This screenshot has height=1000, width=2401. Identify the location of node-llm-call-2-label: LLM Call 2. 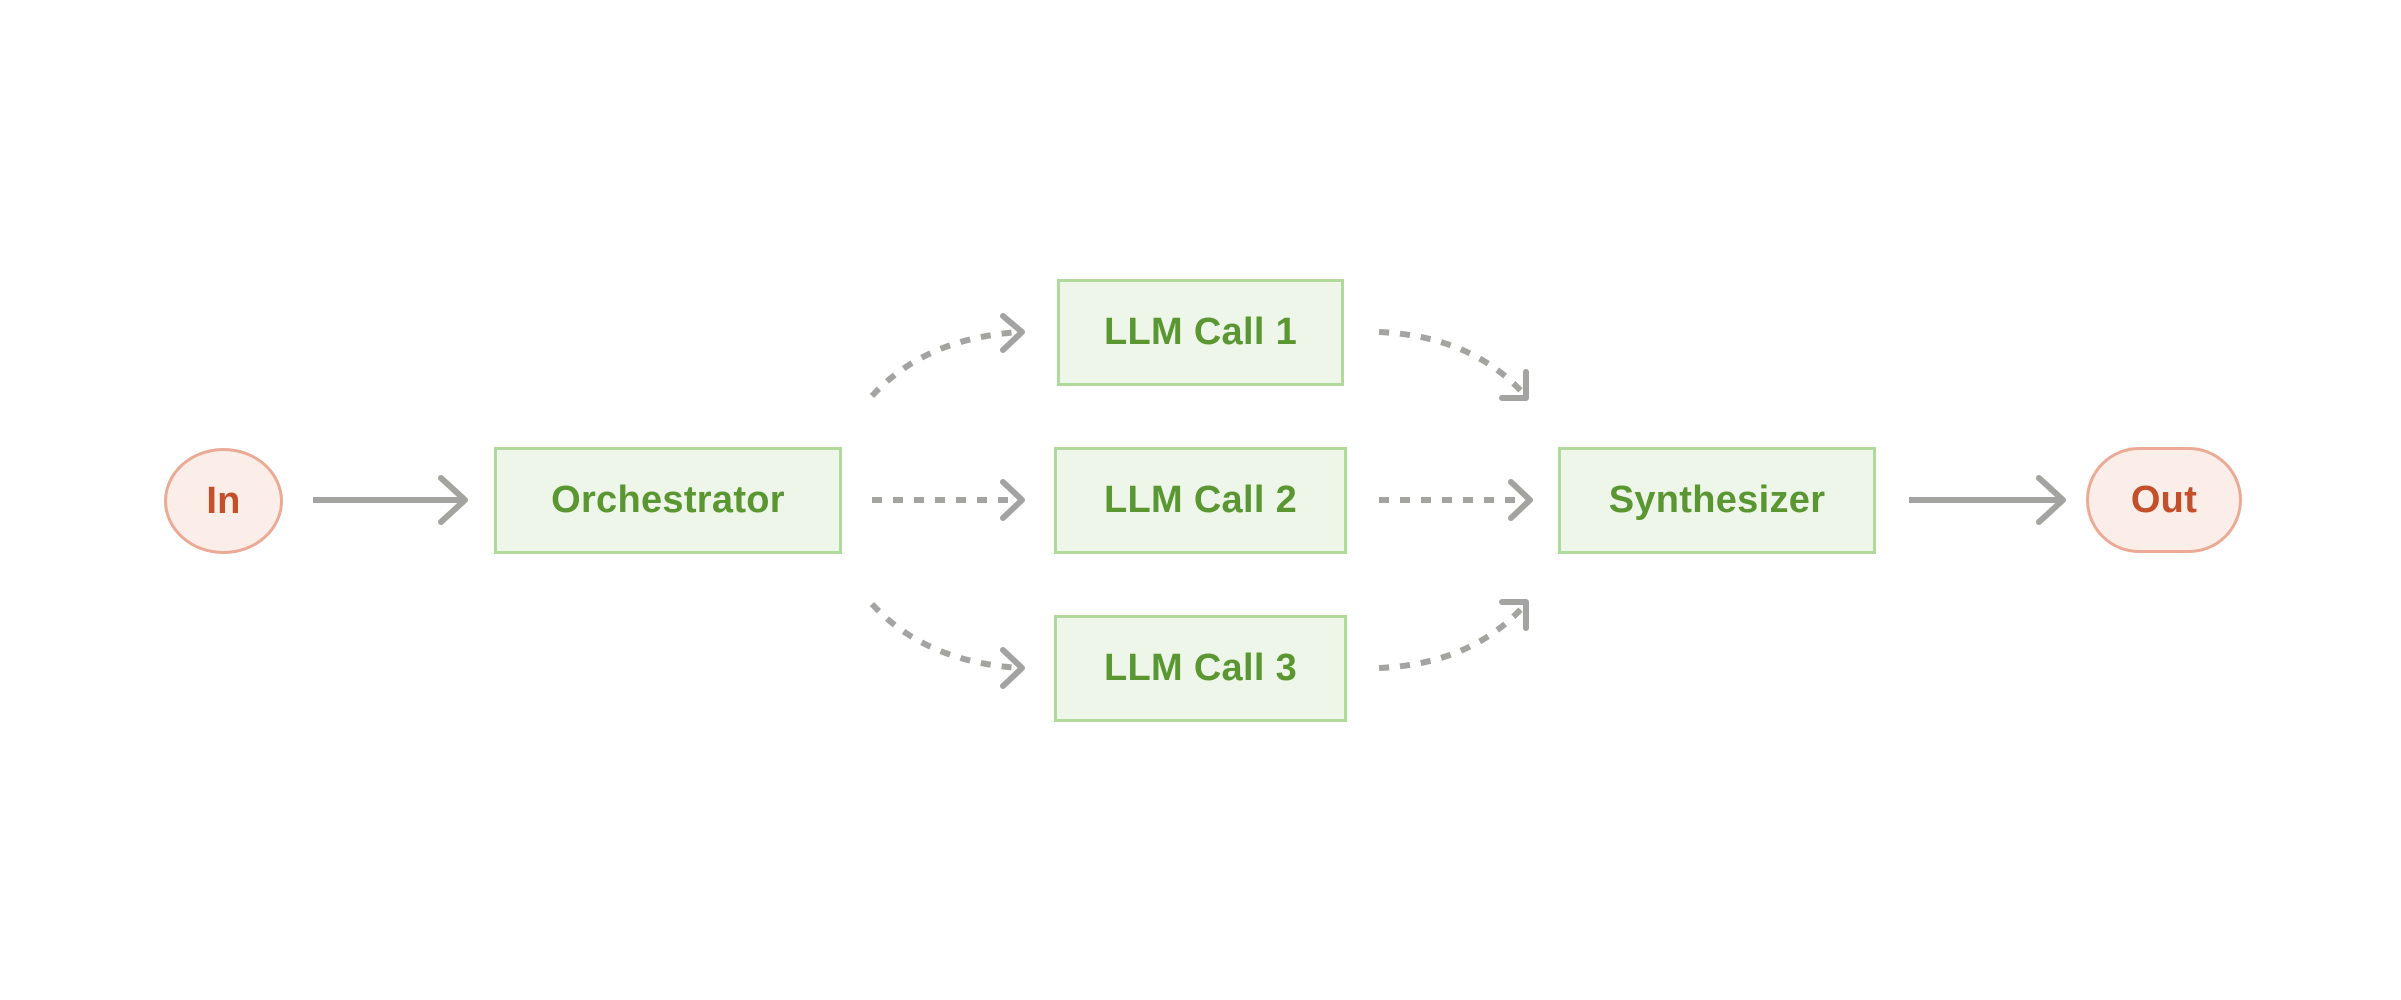
(1200, 500).